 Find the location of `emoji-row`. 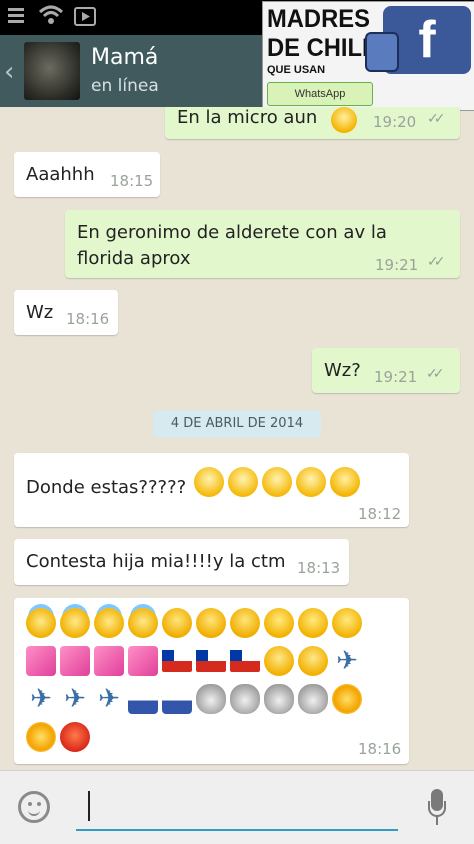

emoji-row is located at coordinates (277, 482).